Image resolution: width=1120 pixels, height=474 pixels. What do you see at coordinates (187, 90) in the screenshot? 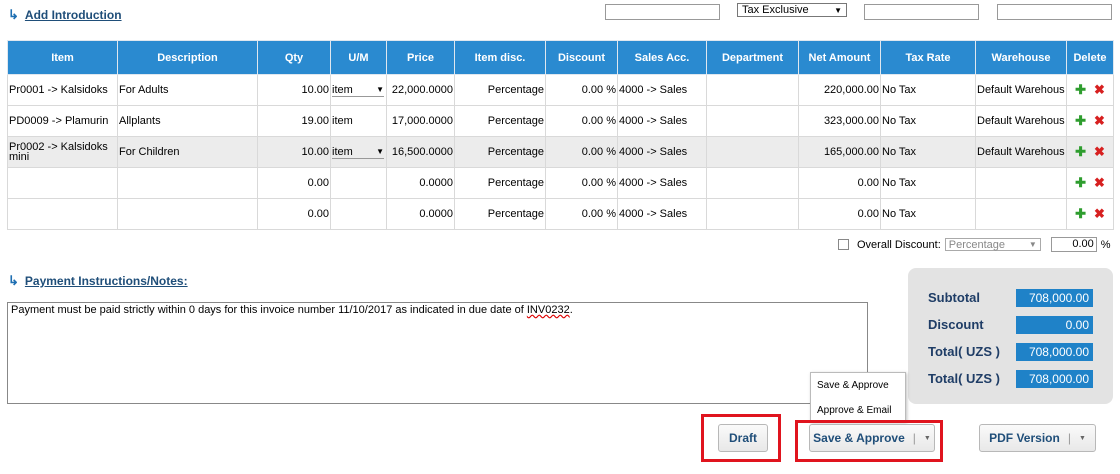
I see `description-cell: For Adults` at bounding box center [187, 90].